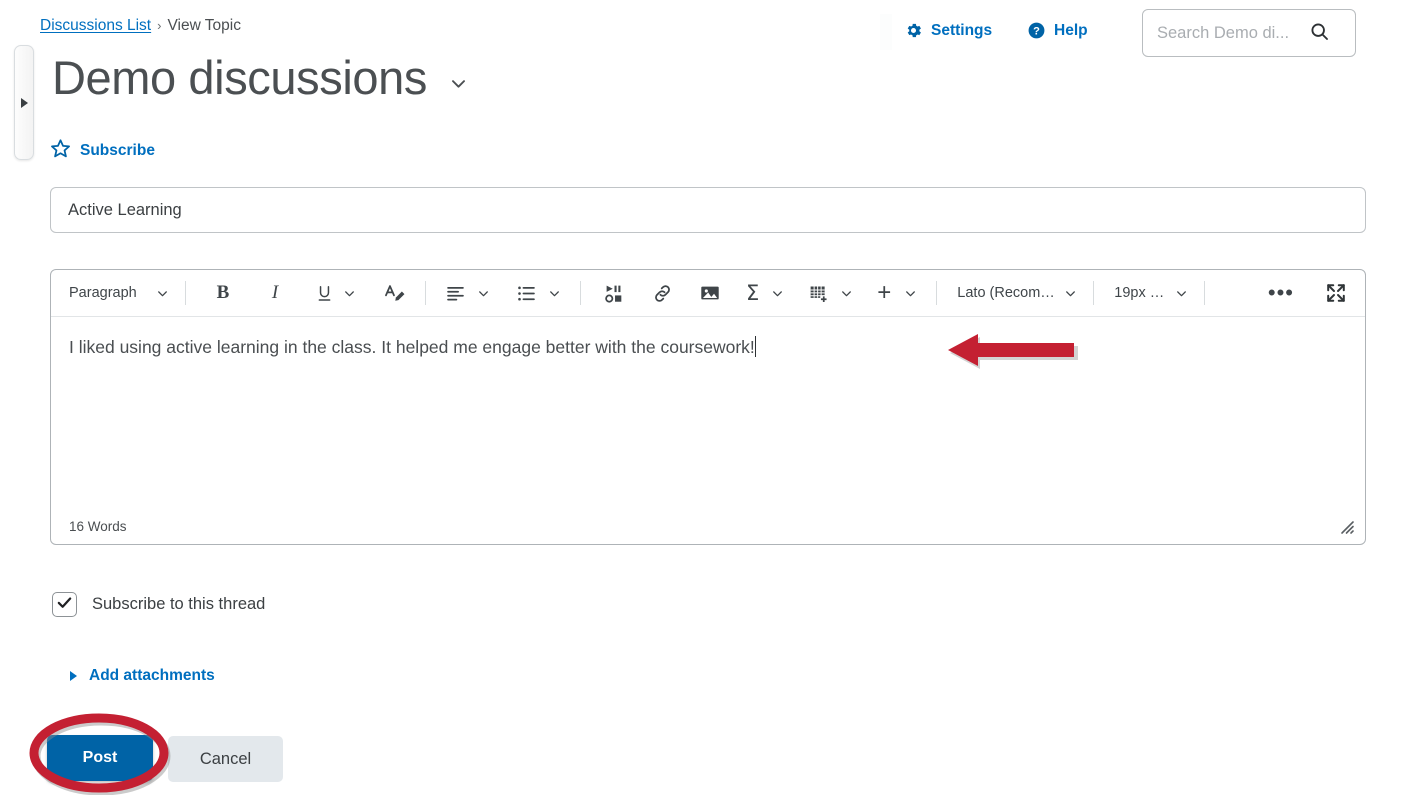 The image size is (1418, 795). I want to click on expand-panel-handle, so click(24, 102).